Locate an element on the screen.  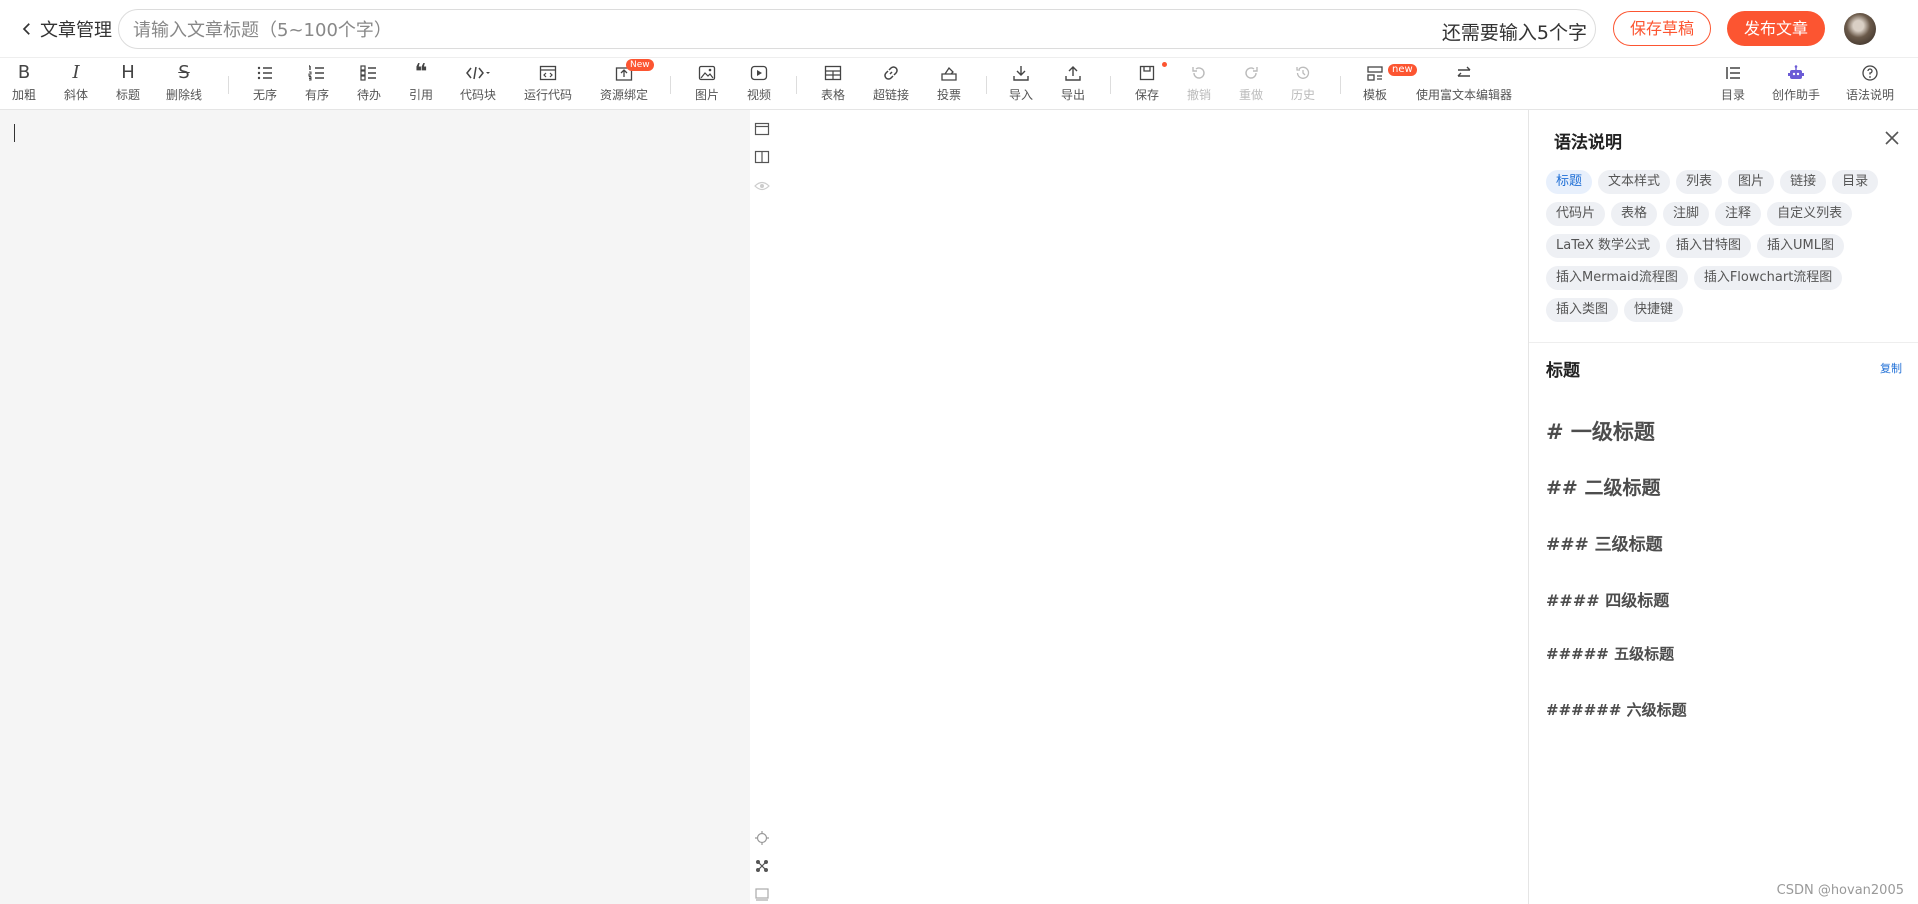
section-title: 标题 is located at coordinates (1563, 371).